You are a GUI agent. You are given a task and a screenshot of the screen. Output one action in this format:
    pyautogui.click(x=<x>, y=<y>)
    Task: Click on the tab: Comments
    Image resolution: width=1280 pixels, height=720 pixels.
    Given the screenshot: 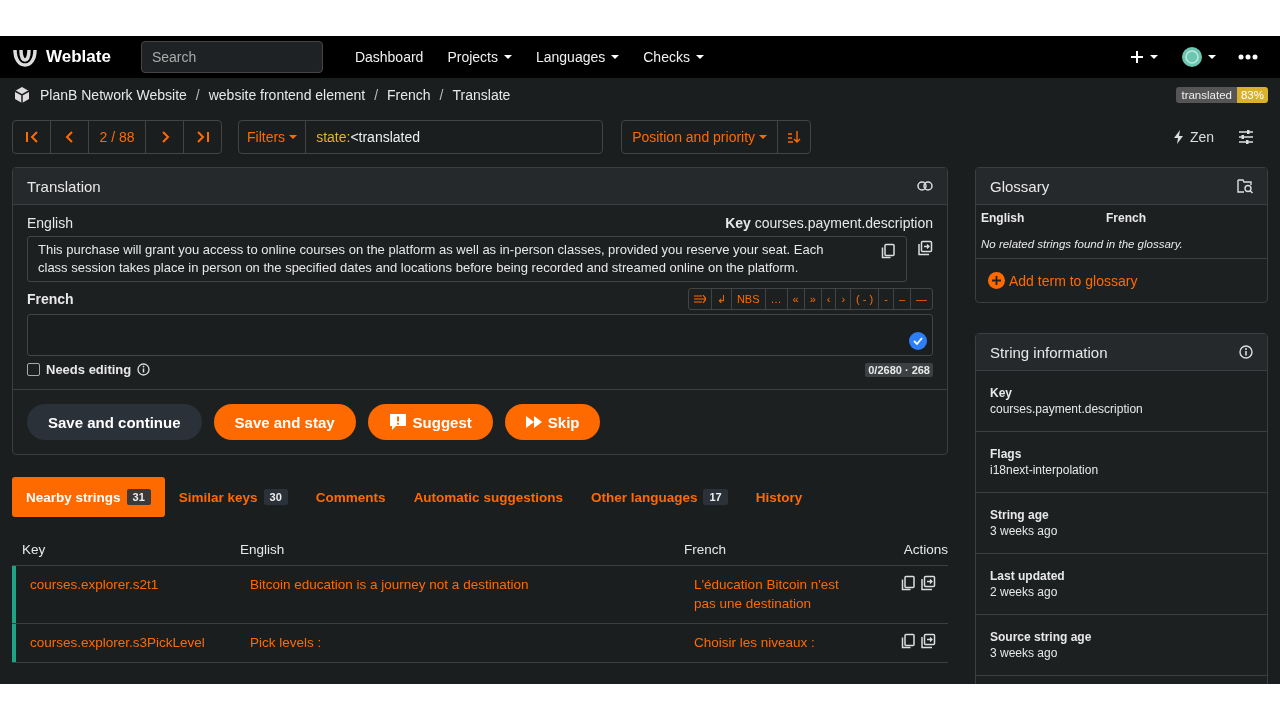 What is the action you would take?
    pyautogui.click(x=350, y=497)
    